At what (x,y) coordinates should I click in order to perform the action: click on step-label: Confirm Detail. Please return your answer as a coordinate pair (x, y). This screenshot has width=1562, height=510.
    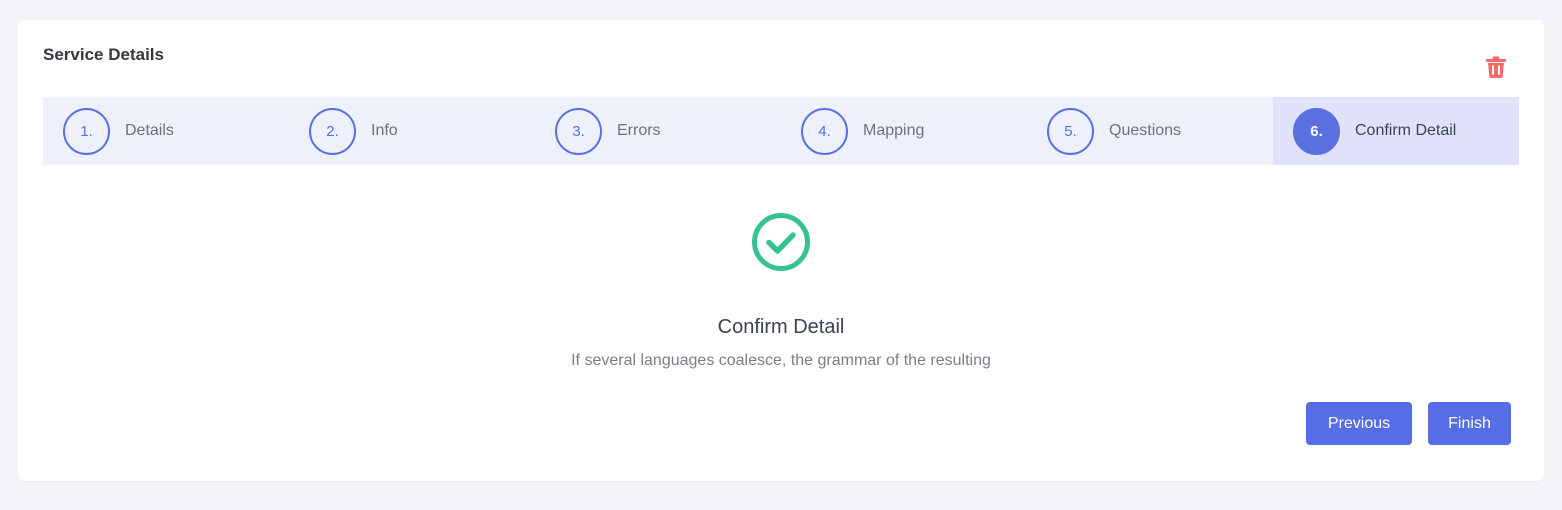
    Looking at the image, I should click on (1406, 130).